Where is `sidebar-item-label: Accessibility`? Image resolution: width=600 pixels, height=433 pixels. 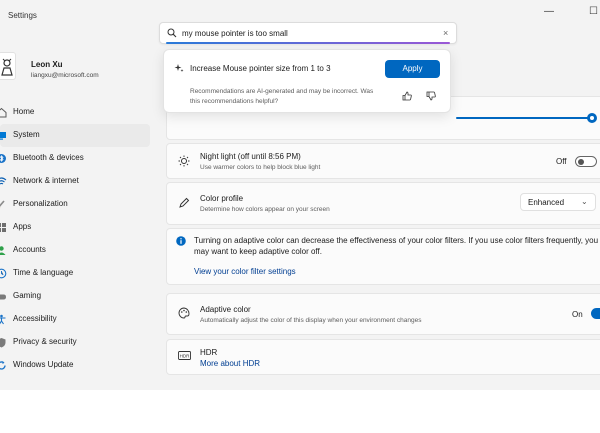
sidebar-item-label: Accessibility is located at coordinates (35, 318).